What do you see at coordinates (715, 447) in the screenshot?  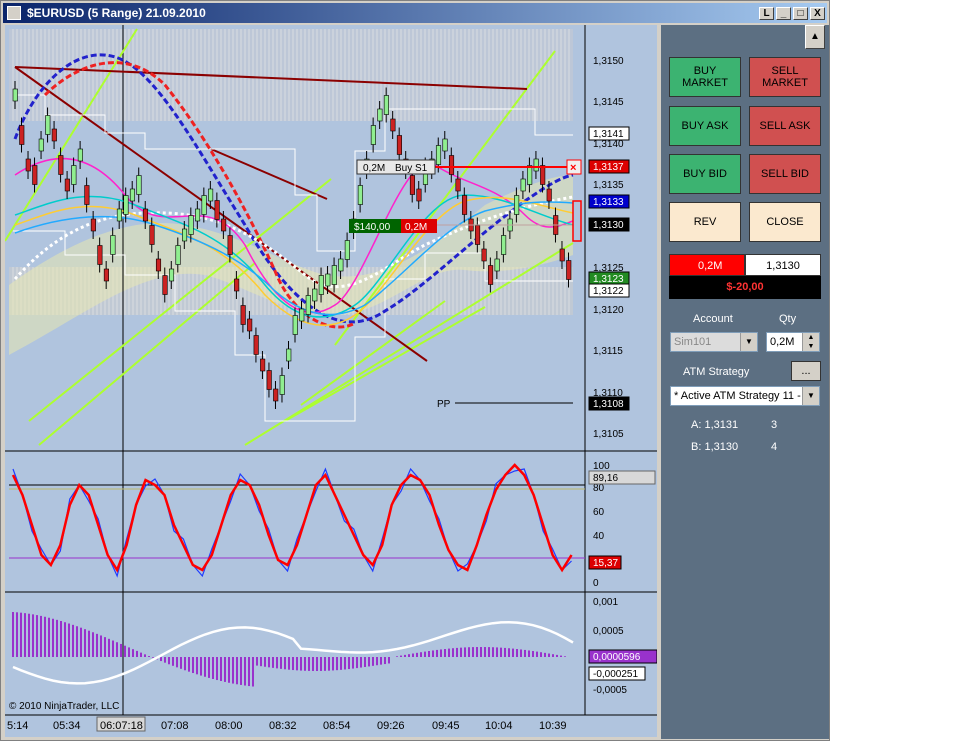 I see `bid-label: B: 1,3130` at bounding box center [715, 447].